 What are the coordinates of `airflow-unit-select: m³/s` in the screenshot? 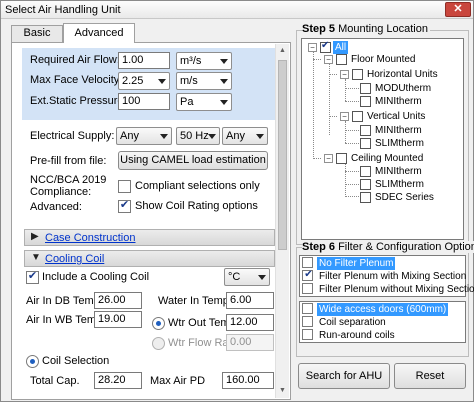 It's located at (204, 61).